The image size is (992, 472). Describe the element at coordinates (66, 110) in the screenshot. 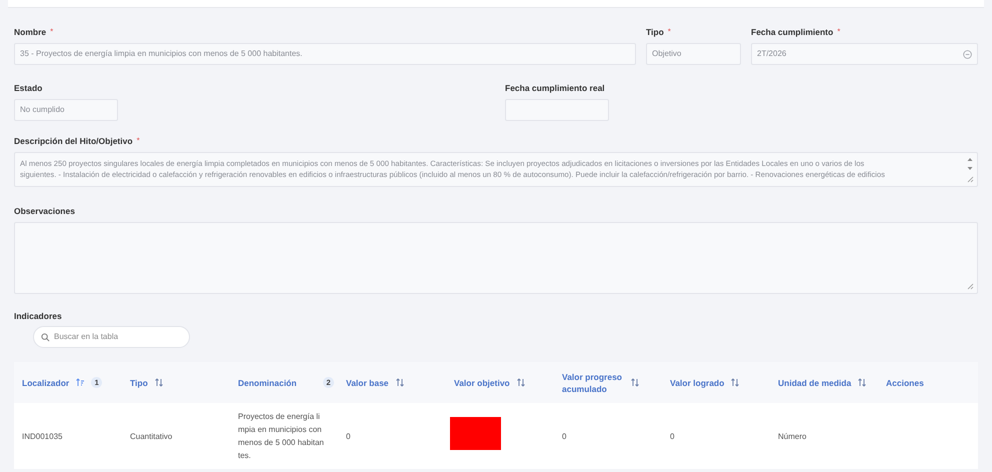

I see `input-field: No cumplido` at that location.